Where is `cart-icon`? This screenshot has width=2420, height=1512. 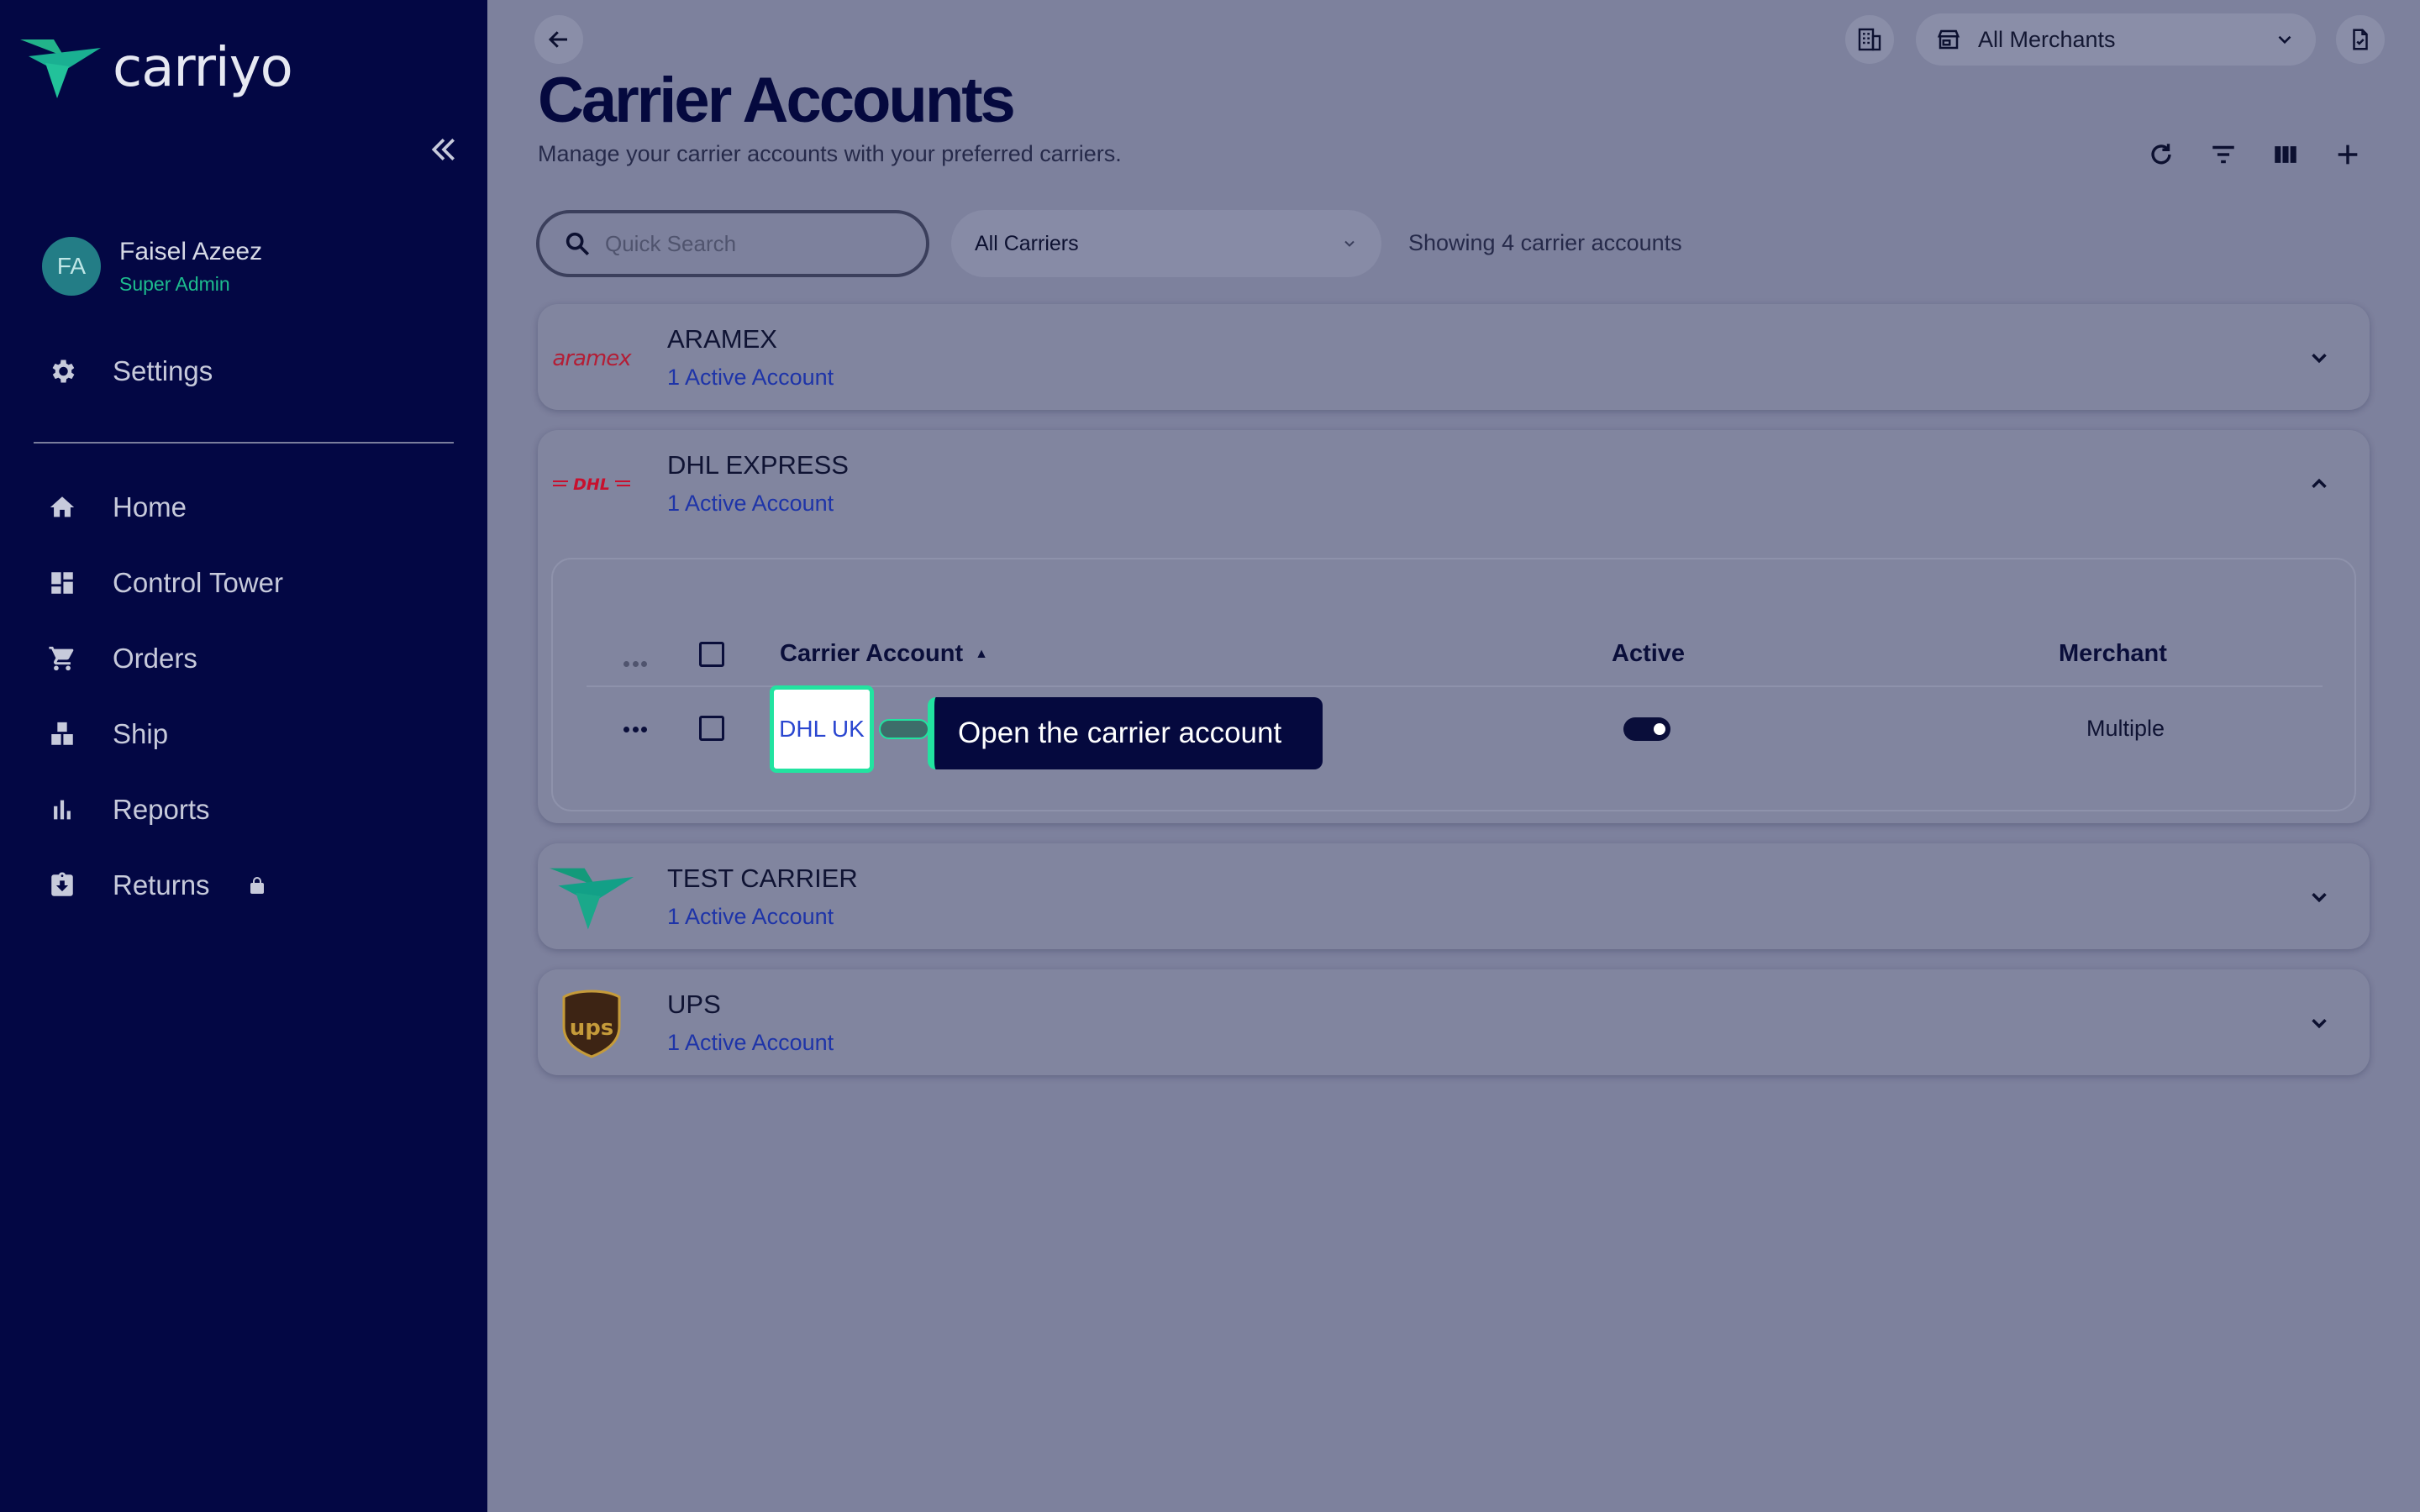
cart-icon is located at coordinates (62, 658).